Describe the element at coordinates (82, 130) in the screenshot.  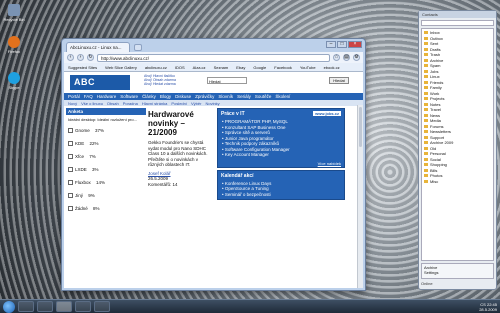
I see `poll-option-label: Gnome` at that location.